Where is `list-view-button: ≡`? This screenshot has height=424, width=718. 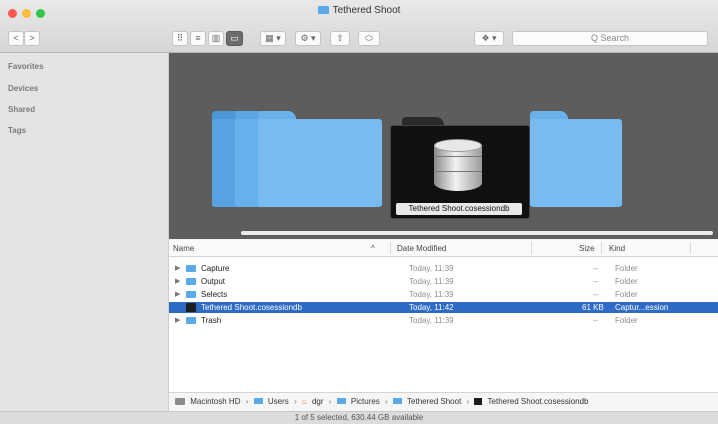
list-view-button: ≡ is located at coordinates (198, 38).